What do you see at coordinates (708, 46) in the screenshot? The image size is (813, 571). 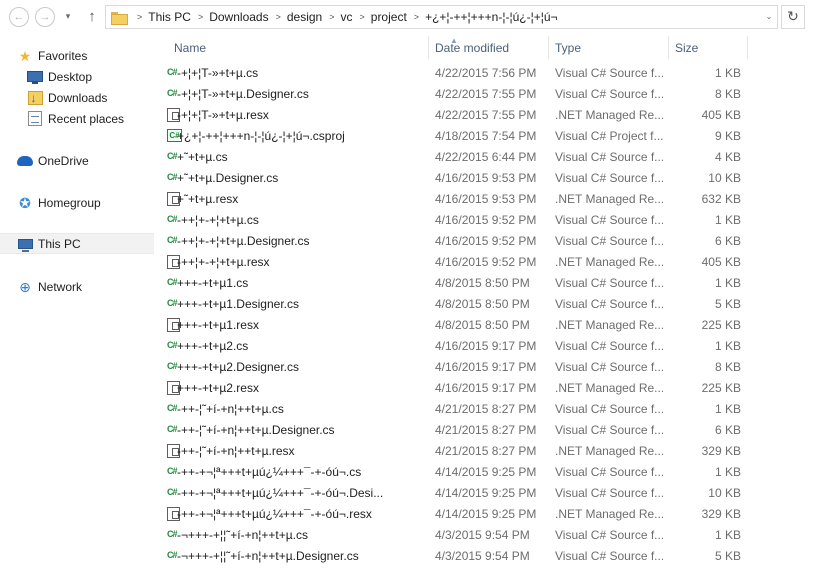 I see `column-header-size: Size` at bounding box center [708, 46].